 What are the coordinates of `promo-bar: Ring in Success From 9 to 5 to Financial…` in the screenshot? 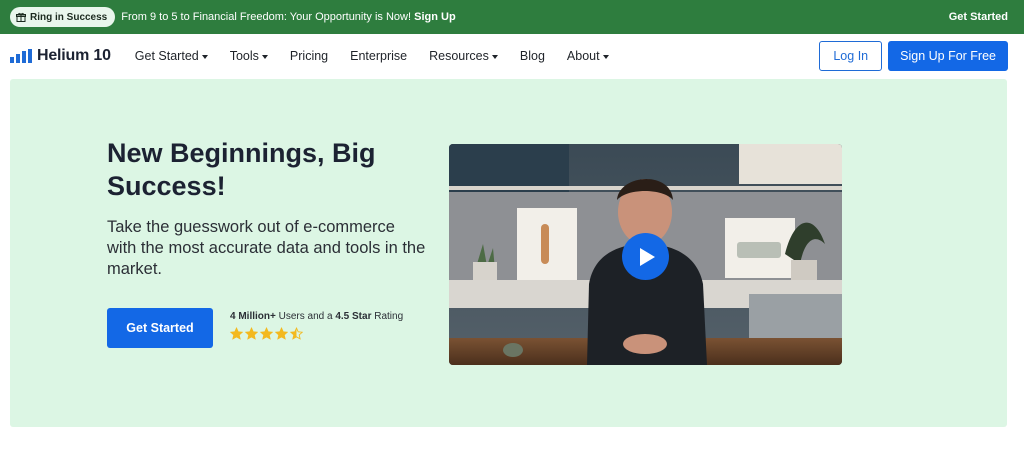 It's located at (512, 17).